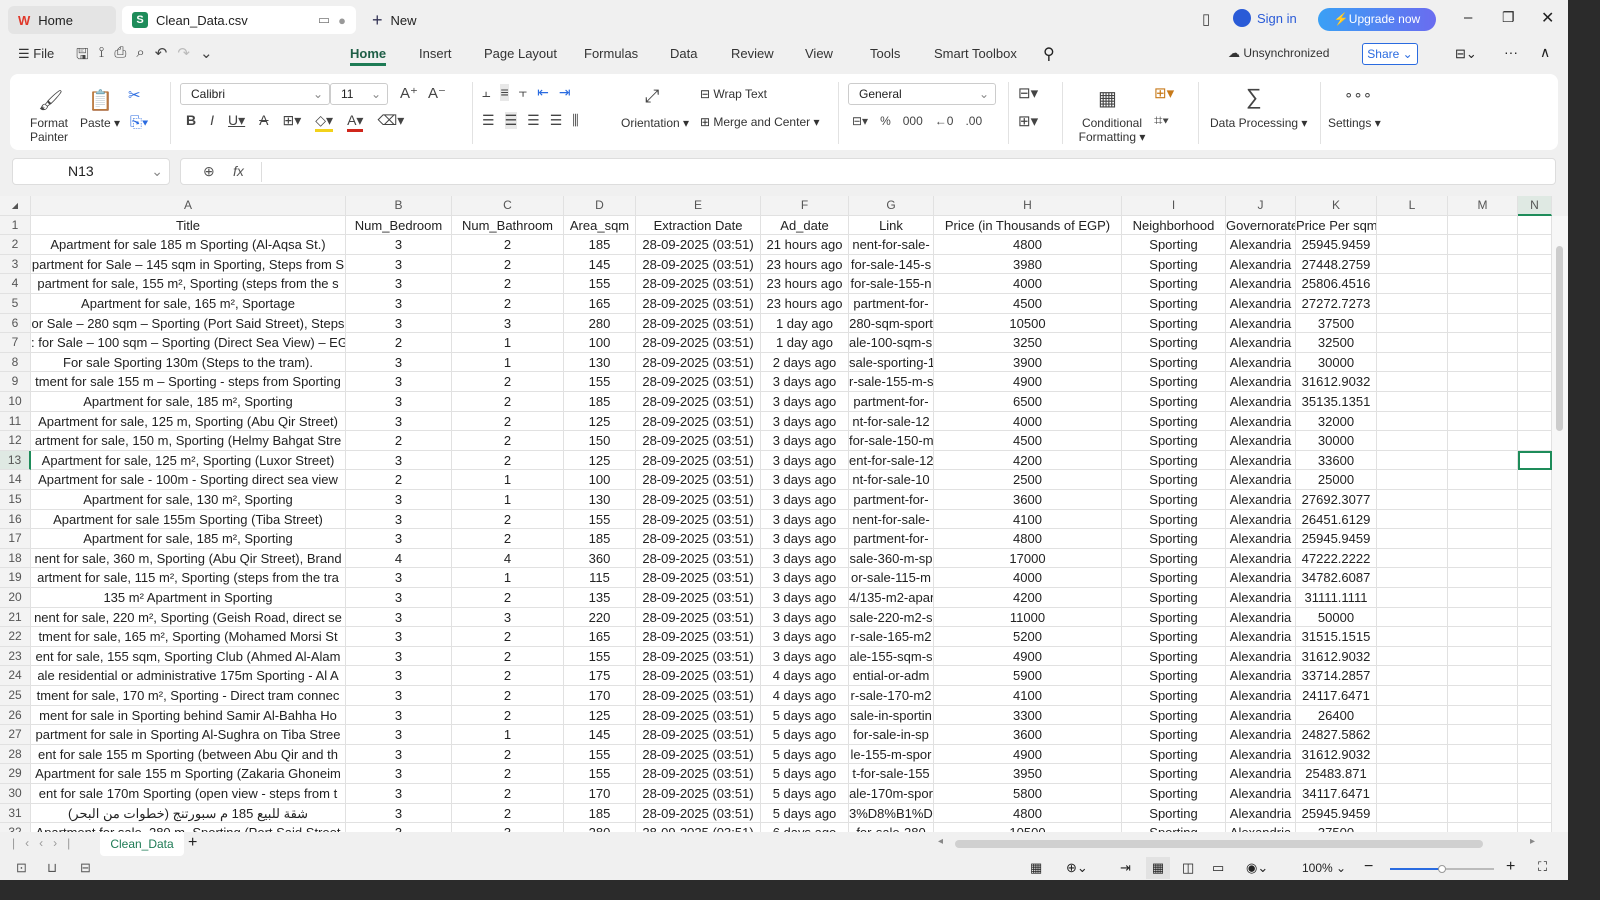 The image size is (1600, 900). What do you see at coordinates (409, 93) in the screenshot?
I see `increase-font-icon: A⁺` at bounding box center [409, 93].